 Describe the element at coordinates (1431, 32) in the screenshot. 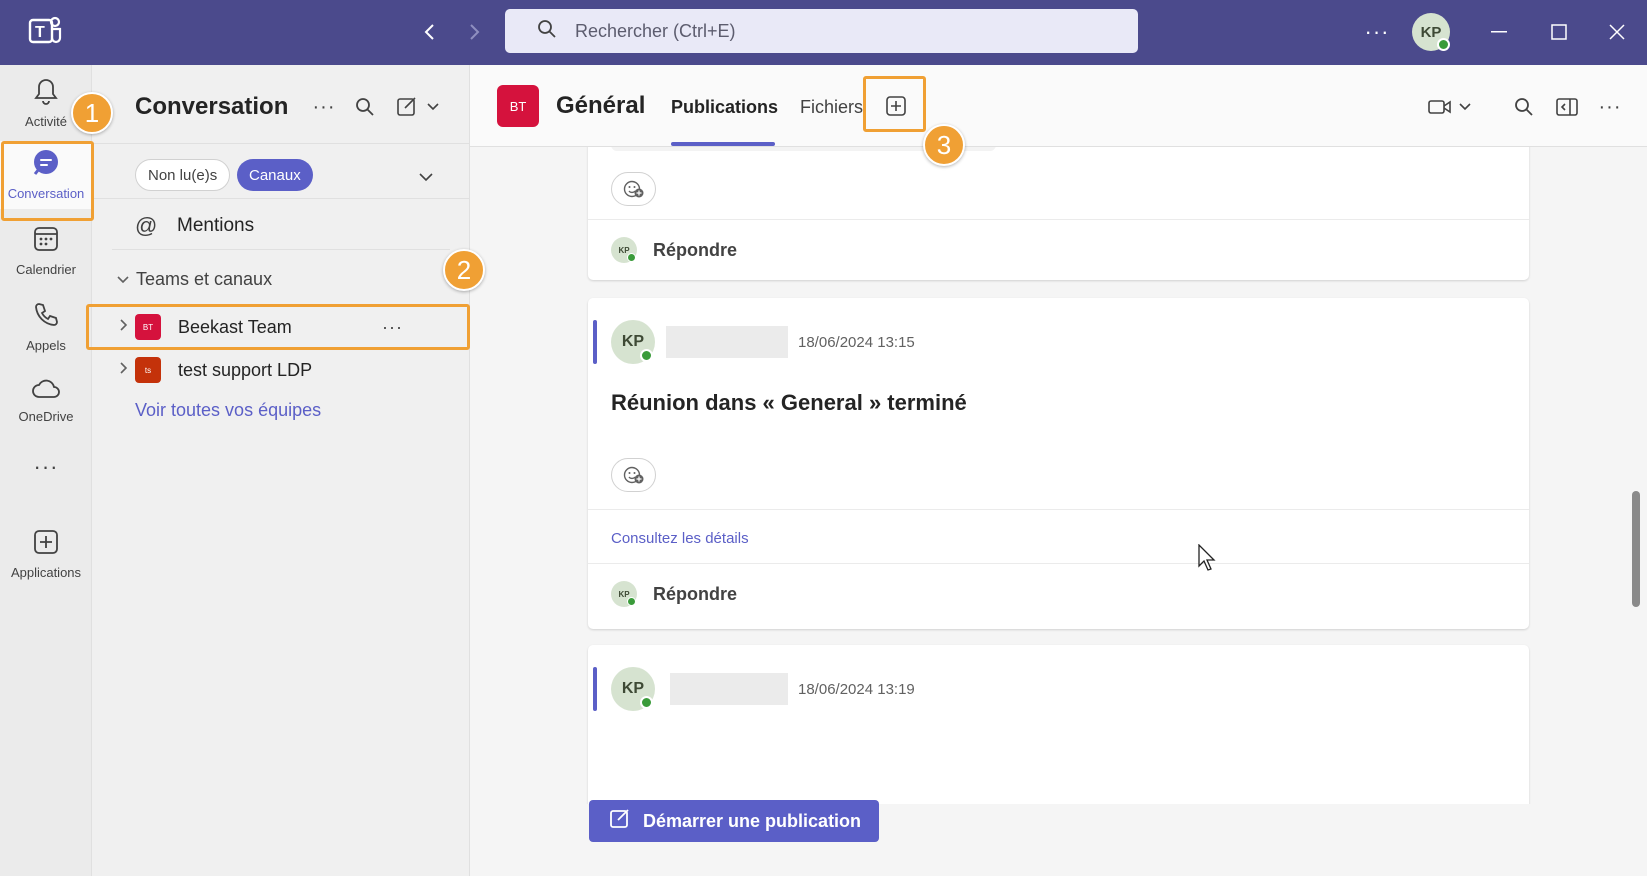

I see `user-avatar: KP` at that location.